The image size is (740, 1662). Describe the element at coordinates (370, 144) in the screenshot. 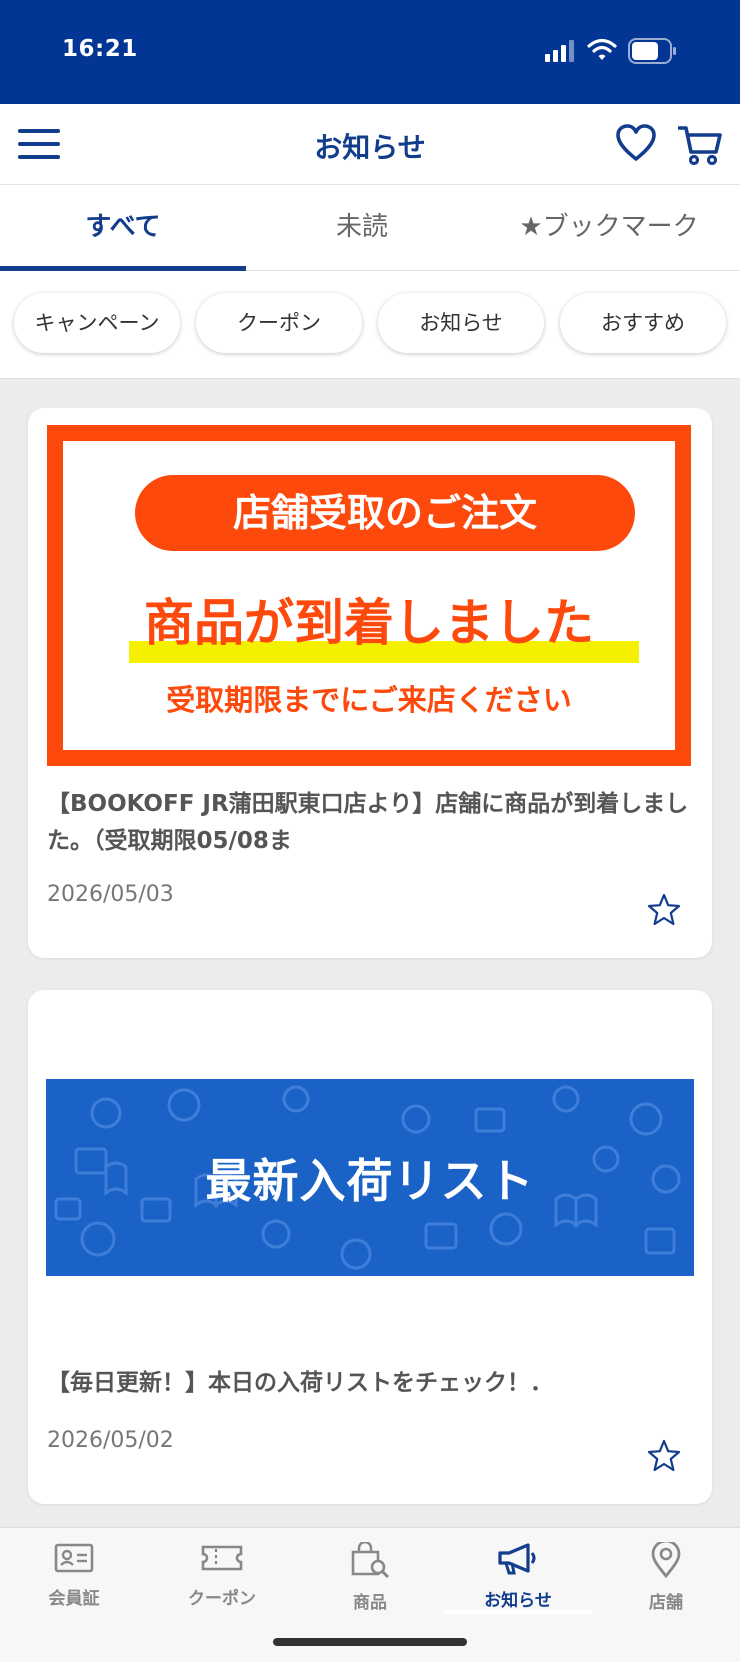

I see `app-header: お知らせ` at that location.